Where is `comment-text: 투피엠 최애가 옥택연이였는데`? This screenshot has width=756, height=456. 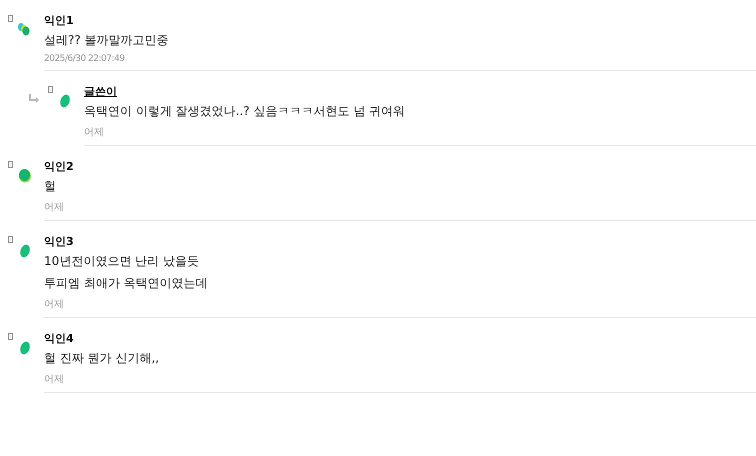
comment-text: 투피엠 최애가 옥택연이였는데 is located at coordinates (126, 283).